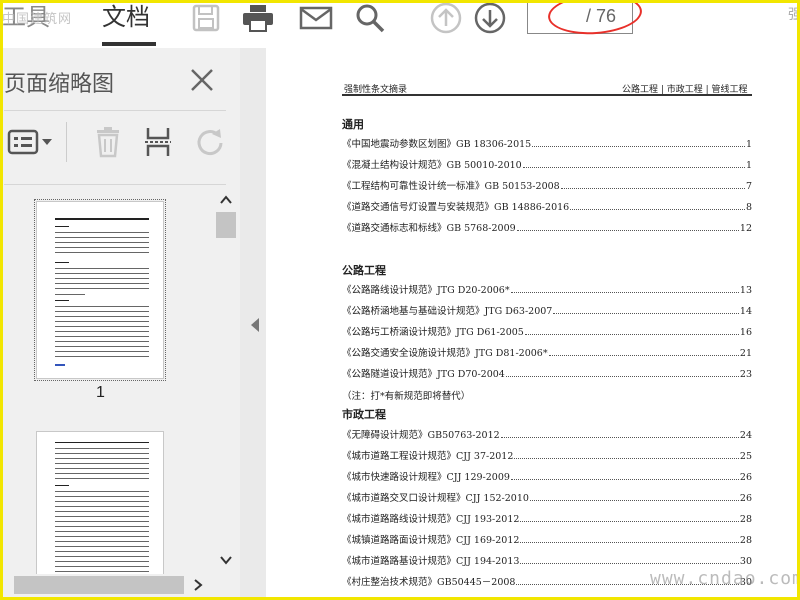 Image resolution: width=800 pixels, height=600 pixels. Describe the element at coordinates (547, 373) in the screenshot. I see `toc-entry: 《公路隧道设计规范》JTG D70-2004 23` at that location.